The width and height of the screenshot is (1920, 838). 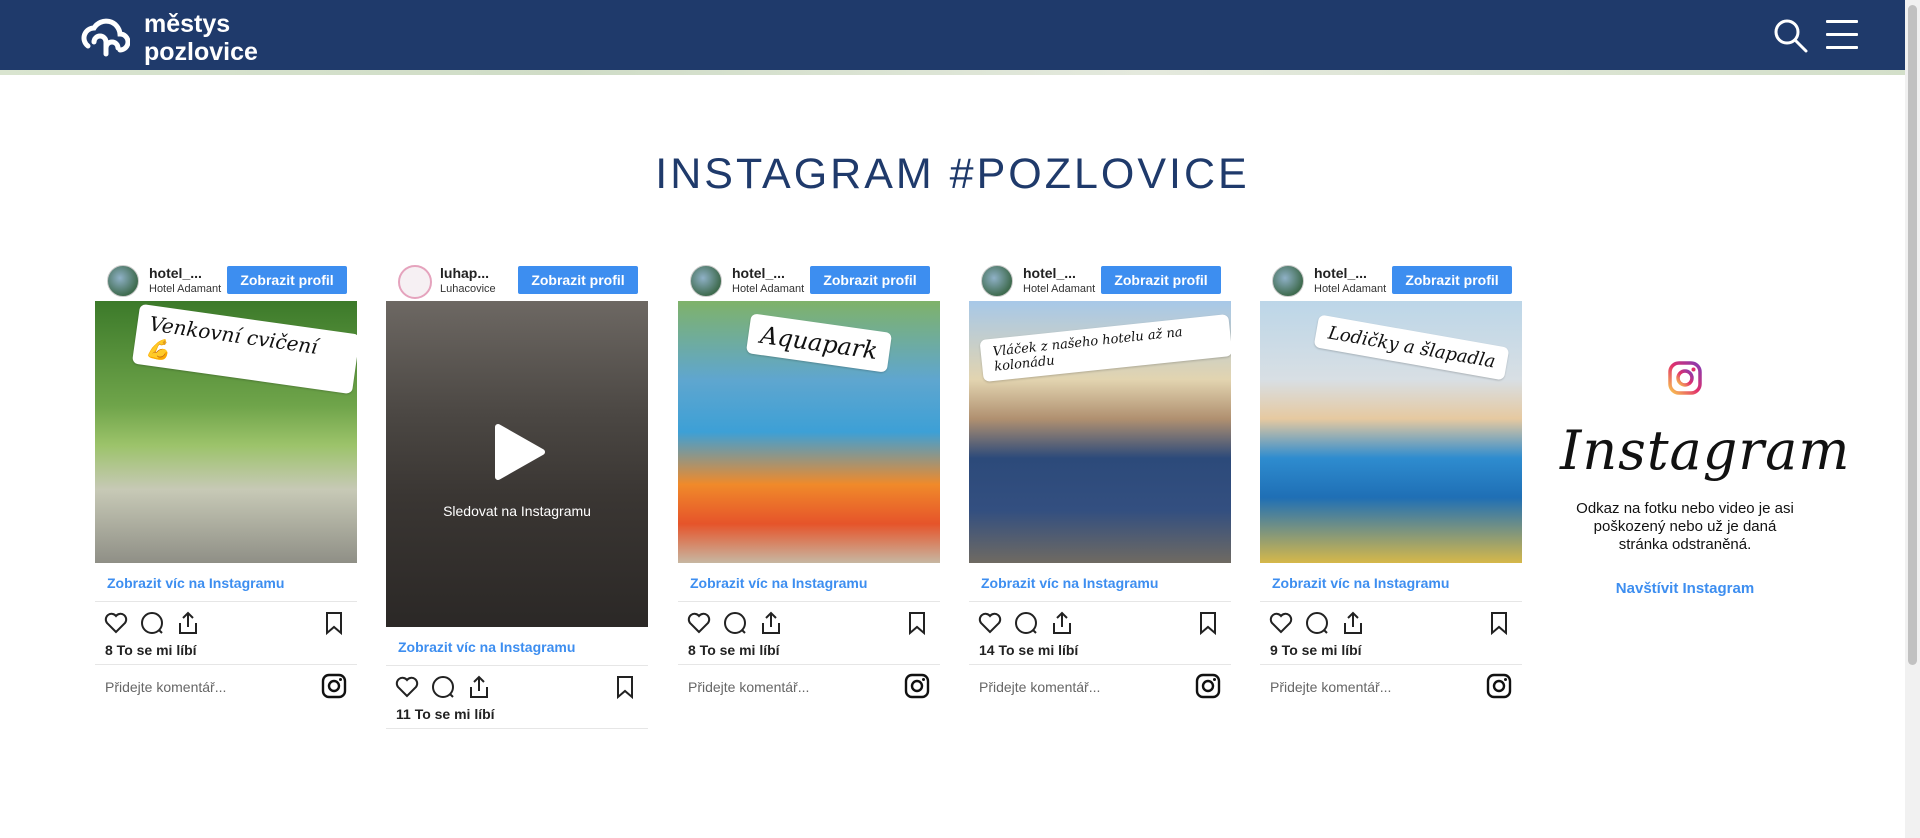 I want to click on scrollbar, so click(x=1912, y=419).